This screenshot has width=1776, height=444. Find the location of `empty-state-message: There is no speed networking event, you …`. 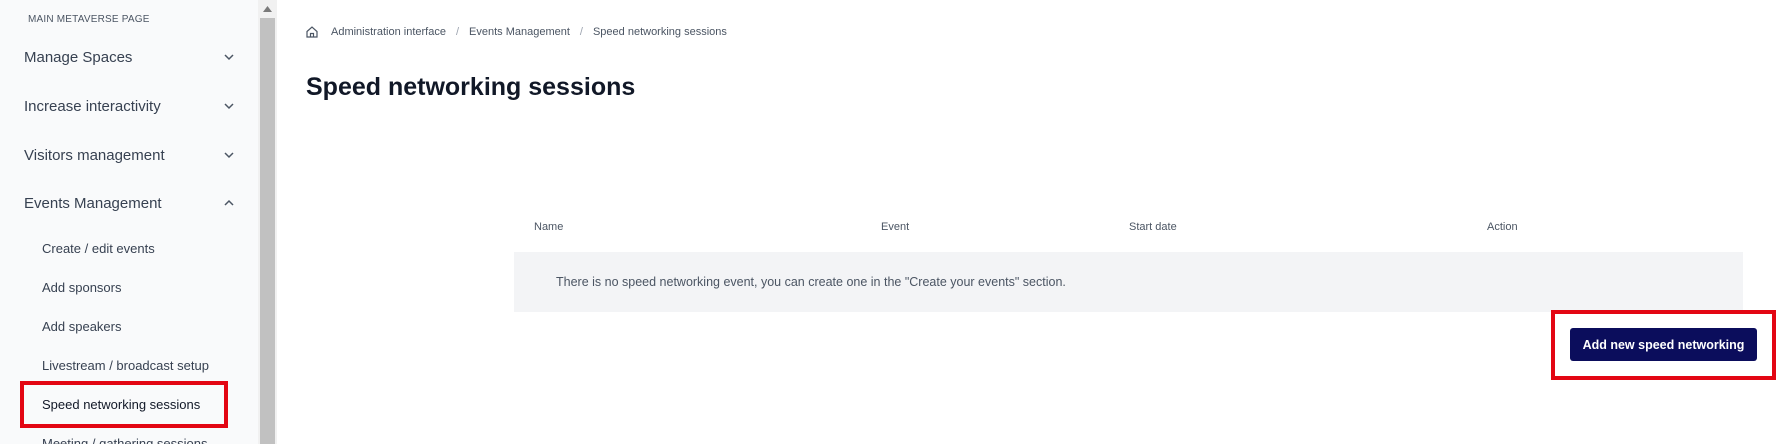

empty-state-message: There is no speed networking event, you … is located at coordinates (811, 282).